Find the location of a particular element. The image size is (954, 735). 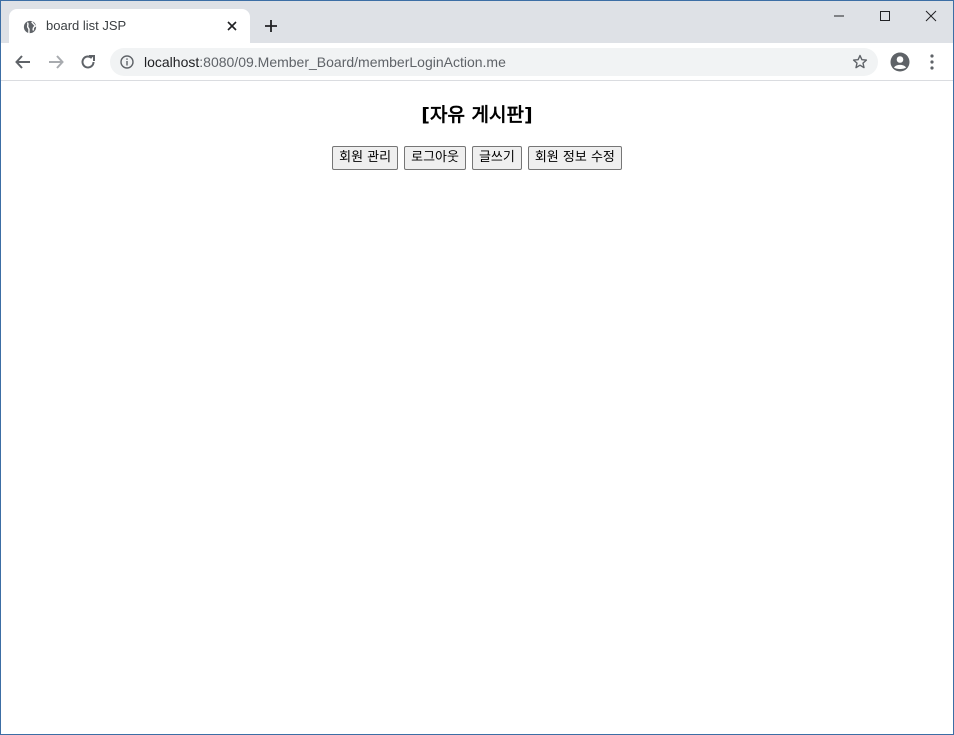

star-icon is located at coordinates (860, 62).